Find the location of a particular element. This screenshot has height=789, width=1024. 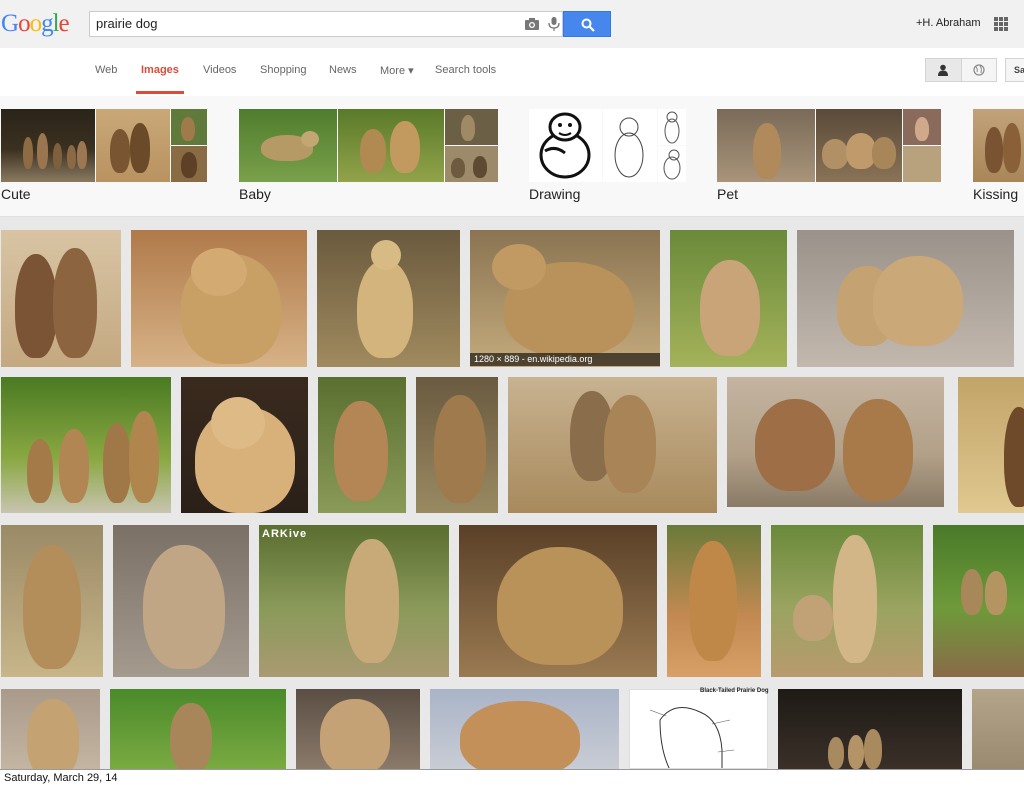

image-caption: 1280 × 889 - en.wikipedia.org is located at coordinates (565, 359).